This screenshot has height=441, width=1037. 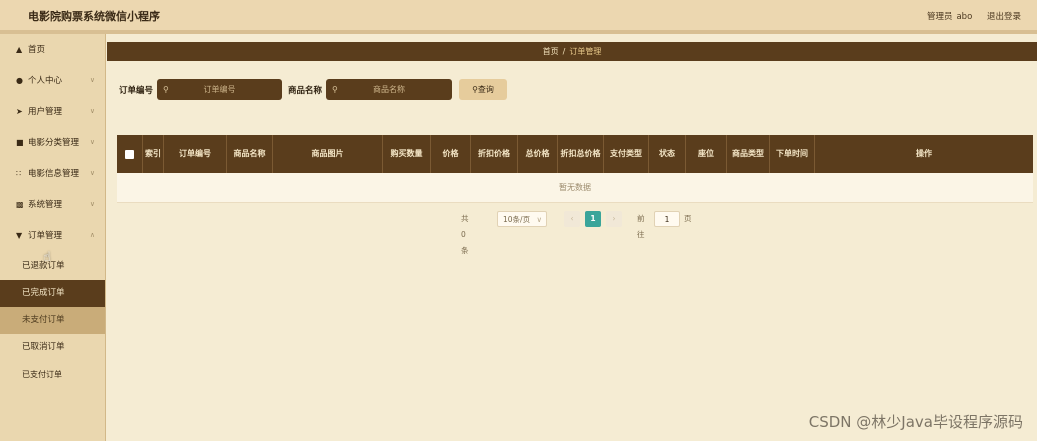 What do you see at coordinates (94, 16) in the screenshot?
I see `app-title: 电影院购票系统微信小程序` at bounding box center [94, 16].